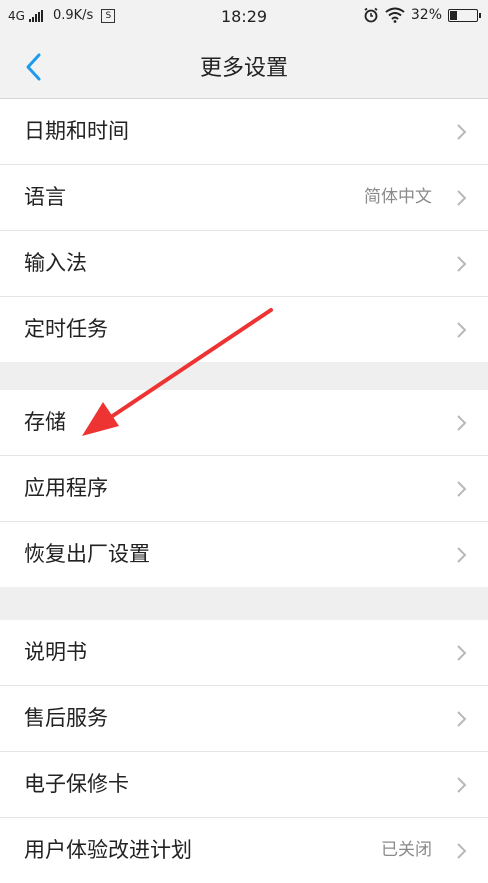 Image resolution: width=488 pixels, height=883 pixels. Describe the element at coordinates (76, 131) in the screenshot. I see `row-label: 日期和时间` at that location.